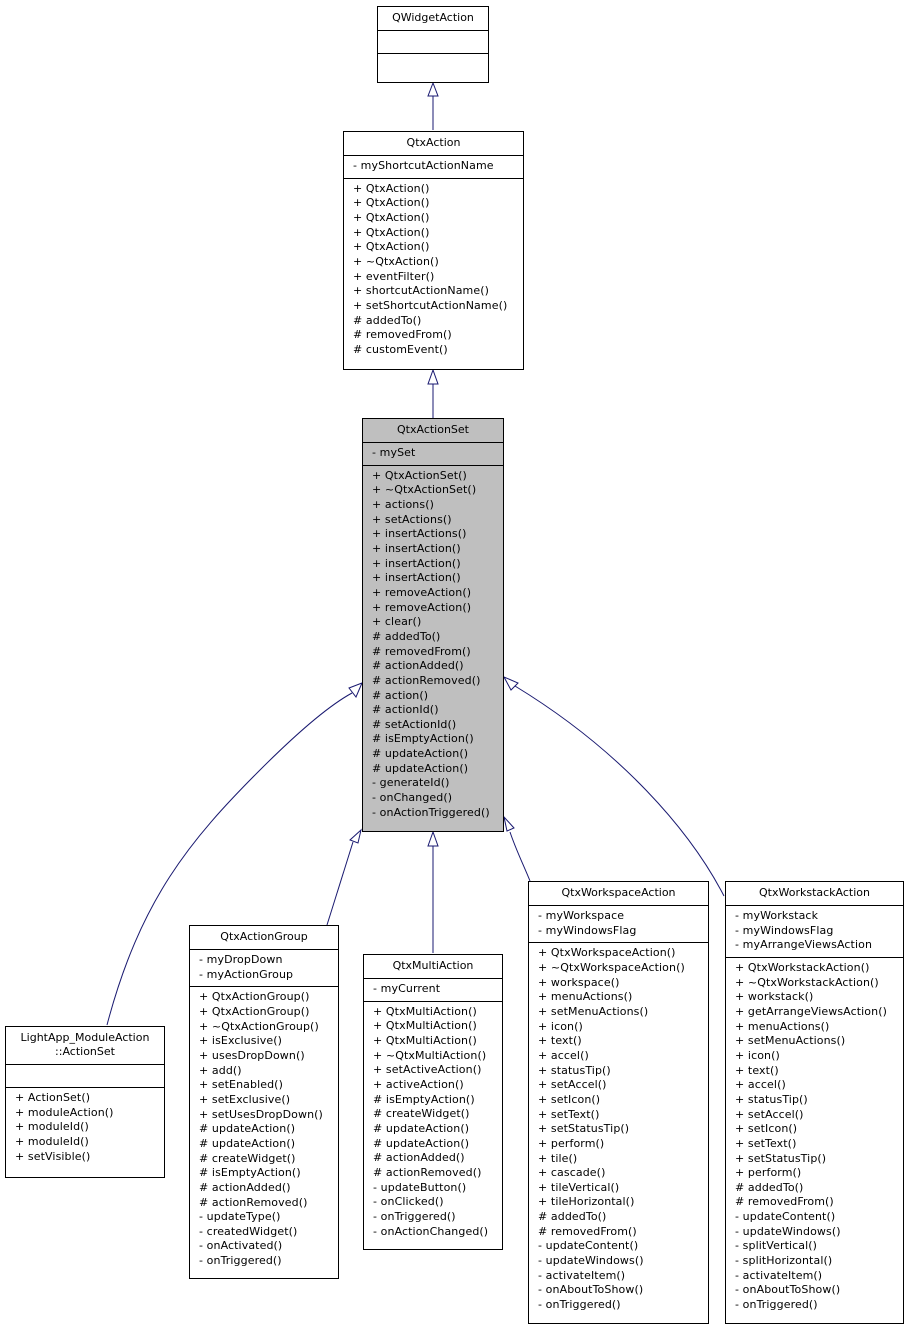  I want to click on operation-item: + ~QtxWorkstackAction(), so click(807, 982).